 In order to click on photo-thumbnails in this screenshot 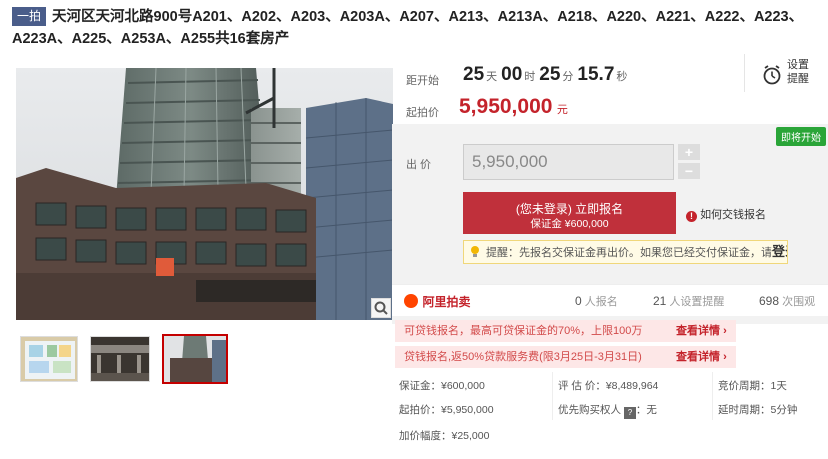, I will do `click(124, 359)`.